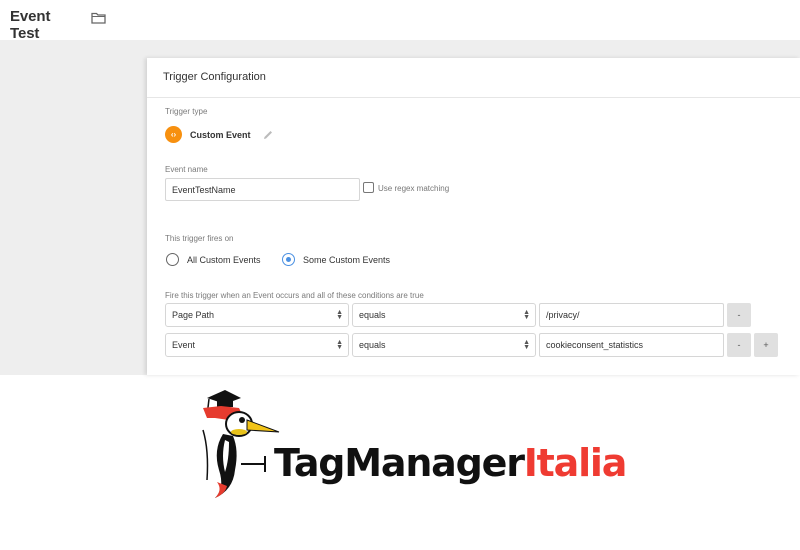 Image resolution: width=800 pixels, height=550 pixels. I want to click on event-name-label: Event name, so click(186, 169).